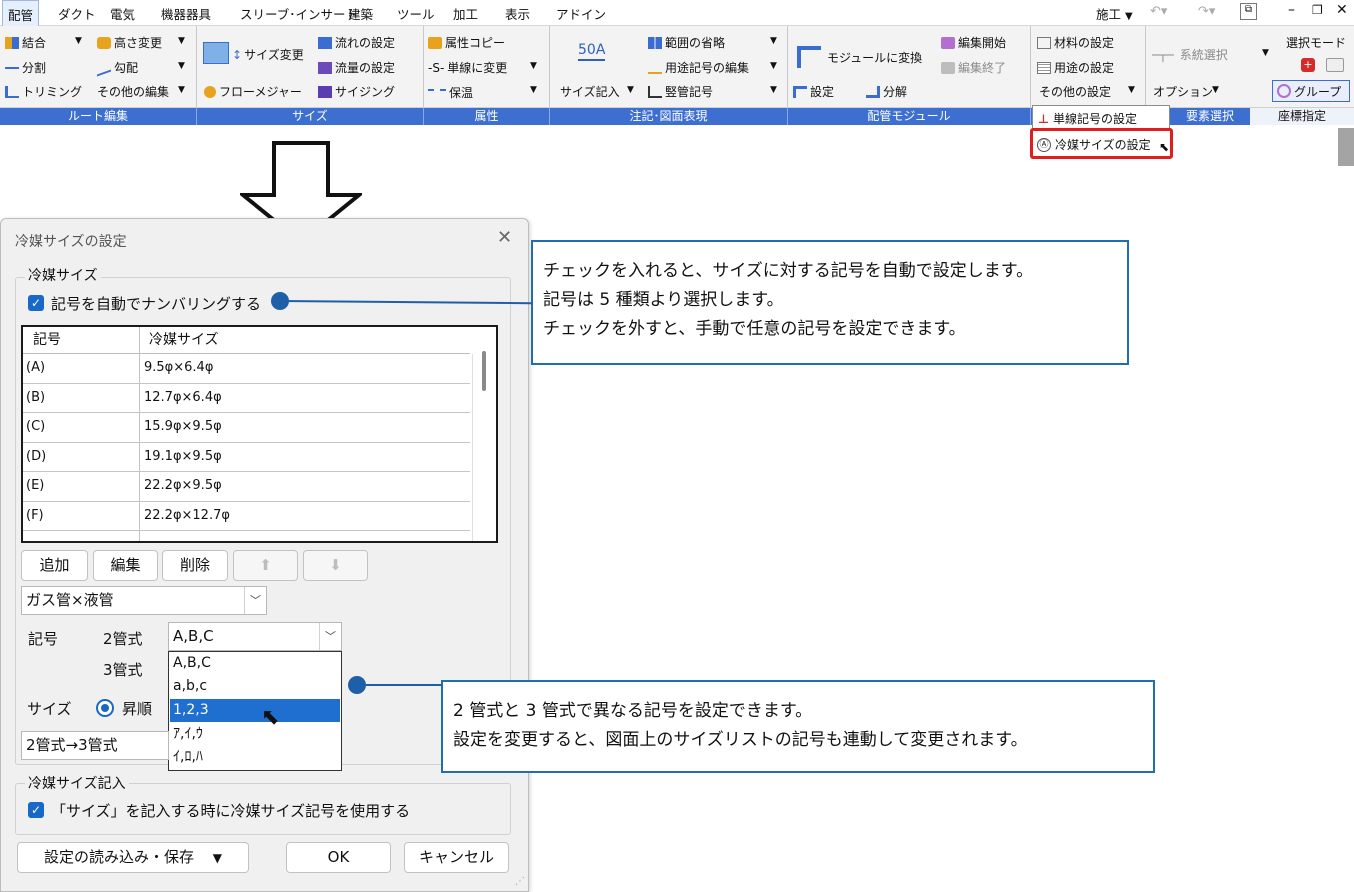 The width and height of the screenshot is (1354, 892). I want to click on size-entry-button: サイズ記入, so click(590, 91).